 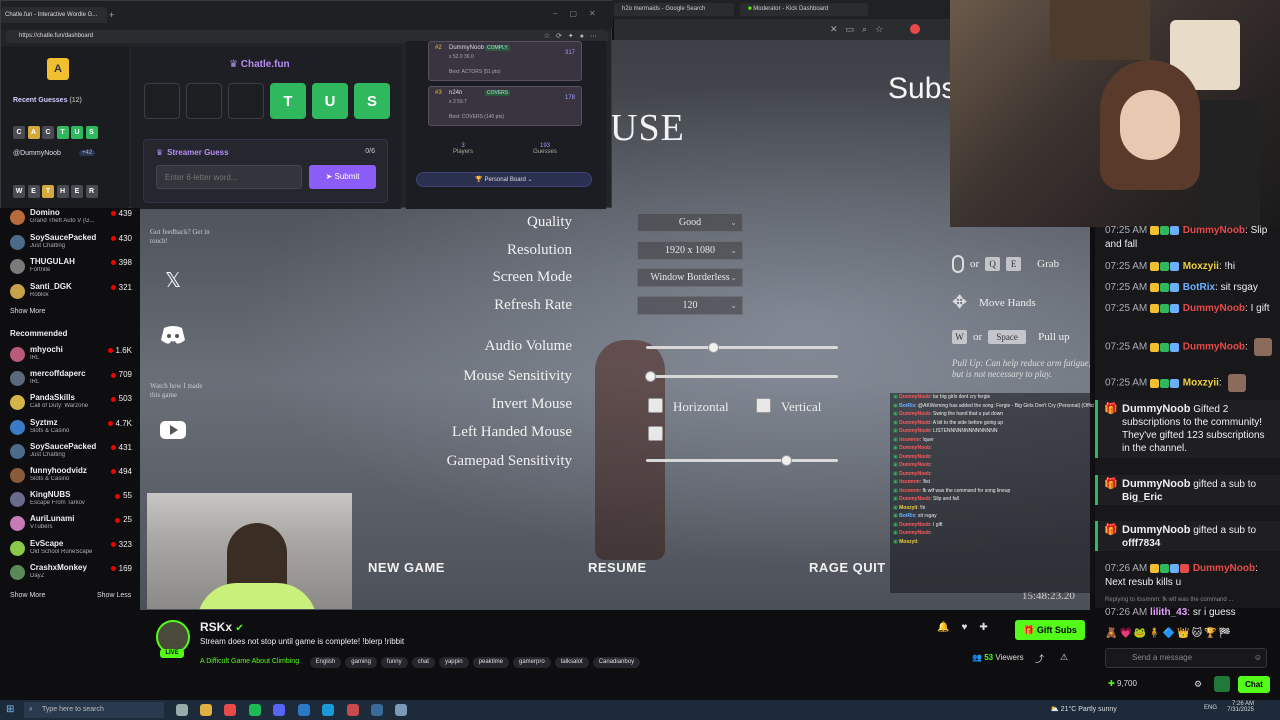 What do you see at coordinates (342, 177) in the screenshot?
I see `submit-button: ➤ Submit` at bounding box center [342, 177].